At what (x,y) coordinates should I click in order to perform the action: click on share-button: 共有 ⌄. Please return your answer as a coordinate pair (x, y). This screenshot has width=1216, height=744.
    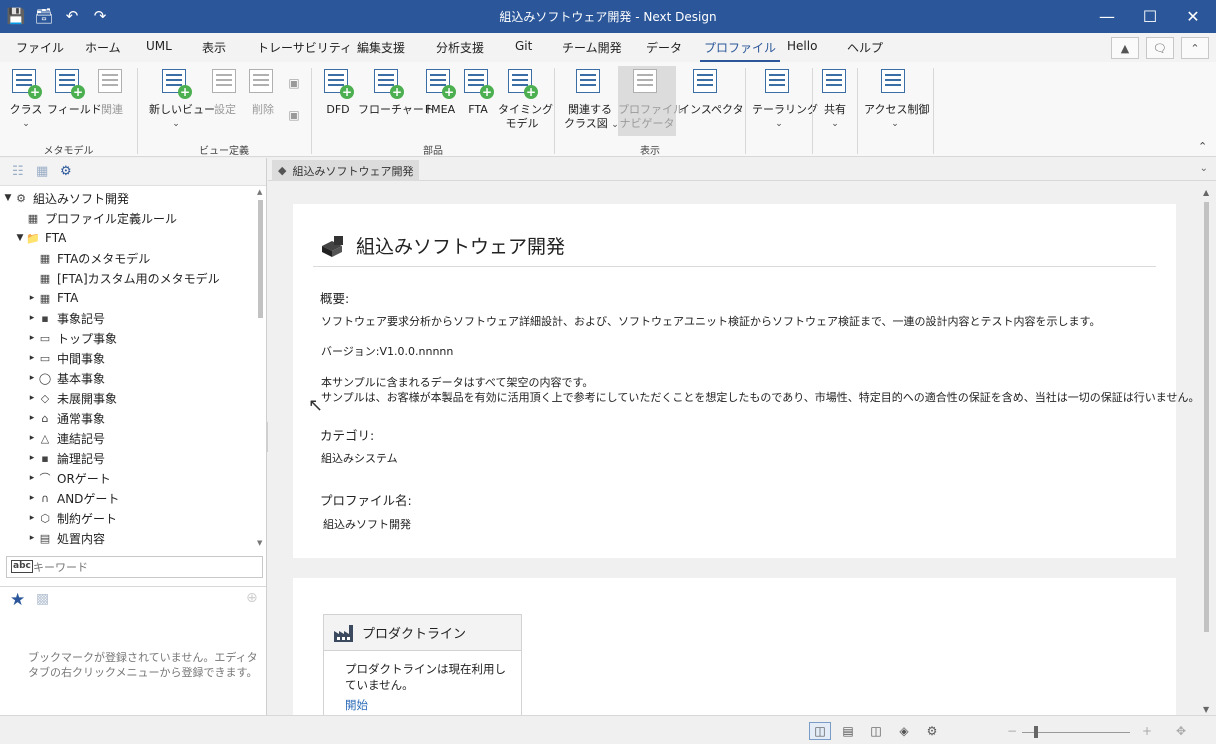
    Looking at the image, I should click on (835, 99).